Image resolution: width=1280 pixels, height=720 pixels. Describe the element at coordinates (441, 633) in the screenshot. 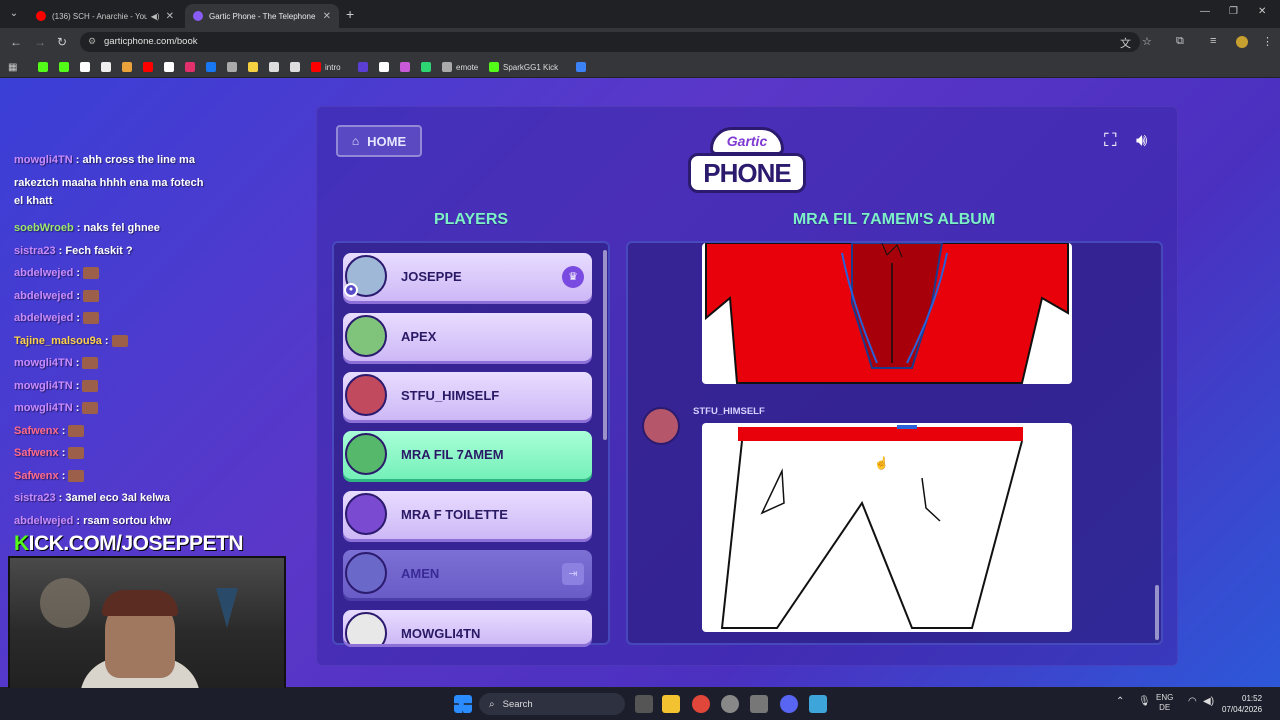

I see `player-name: MOWGLI4TN` at that location.